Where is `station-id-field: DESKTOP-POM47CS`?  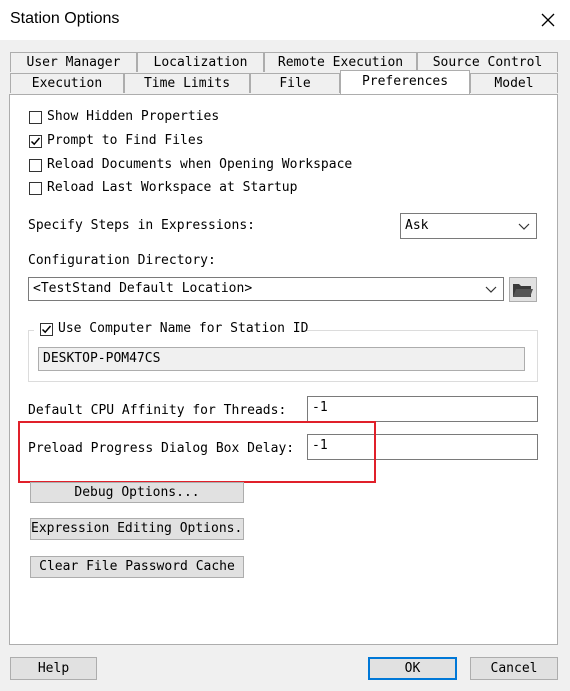 station-id-field: DESKTOP-POM47CS is located at coordinates (281, 359).